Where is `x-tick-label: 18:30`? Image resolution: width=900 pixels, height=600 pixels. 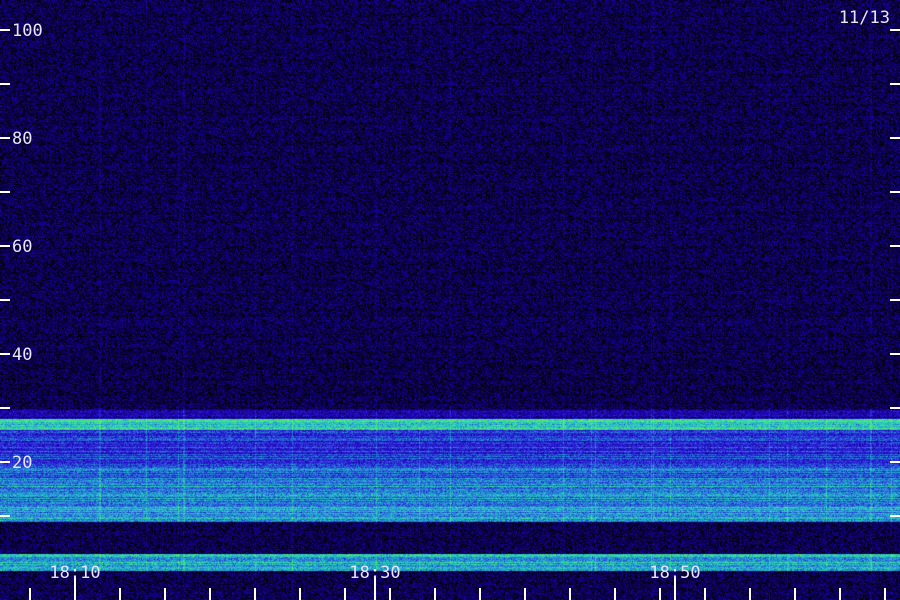
x-tick-label: 18:30 is located at coordinates (374, 573).